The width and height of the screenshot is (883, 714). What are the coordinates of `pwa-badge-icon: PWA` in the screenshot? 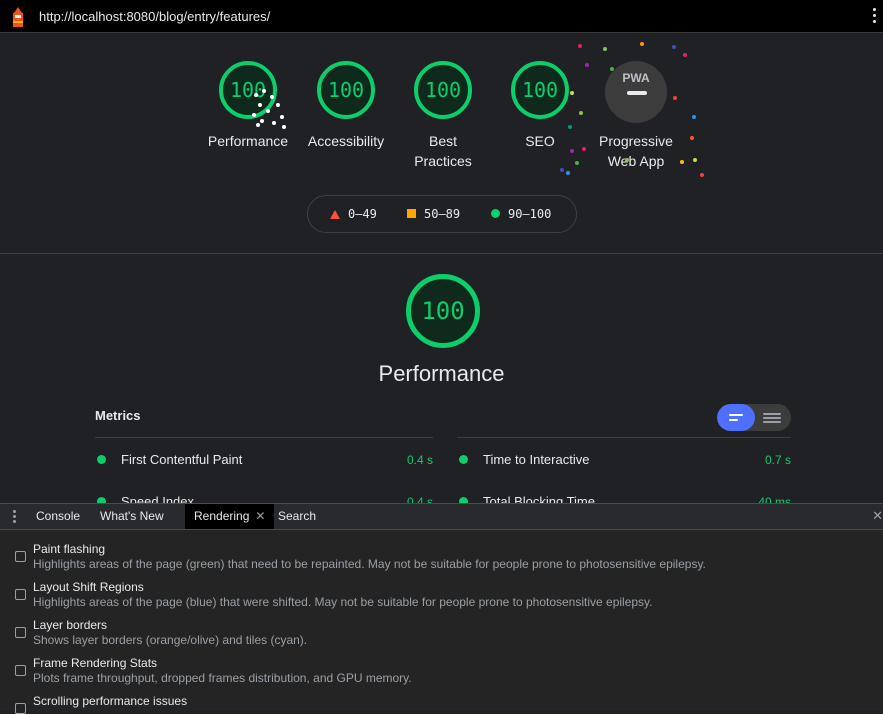 It's located at (636, 92).